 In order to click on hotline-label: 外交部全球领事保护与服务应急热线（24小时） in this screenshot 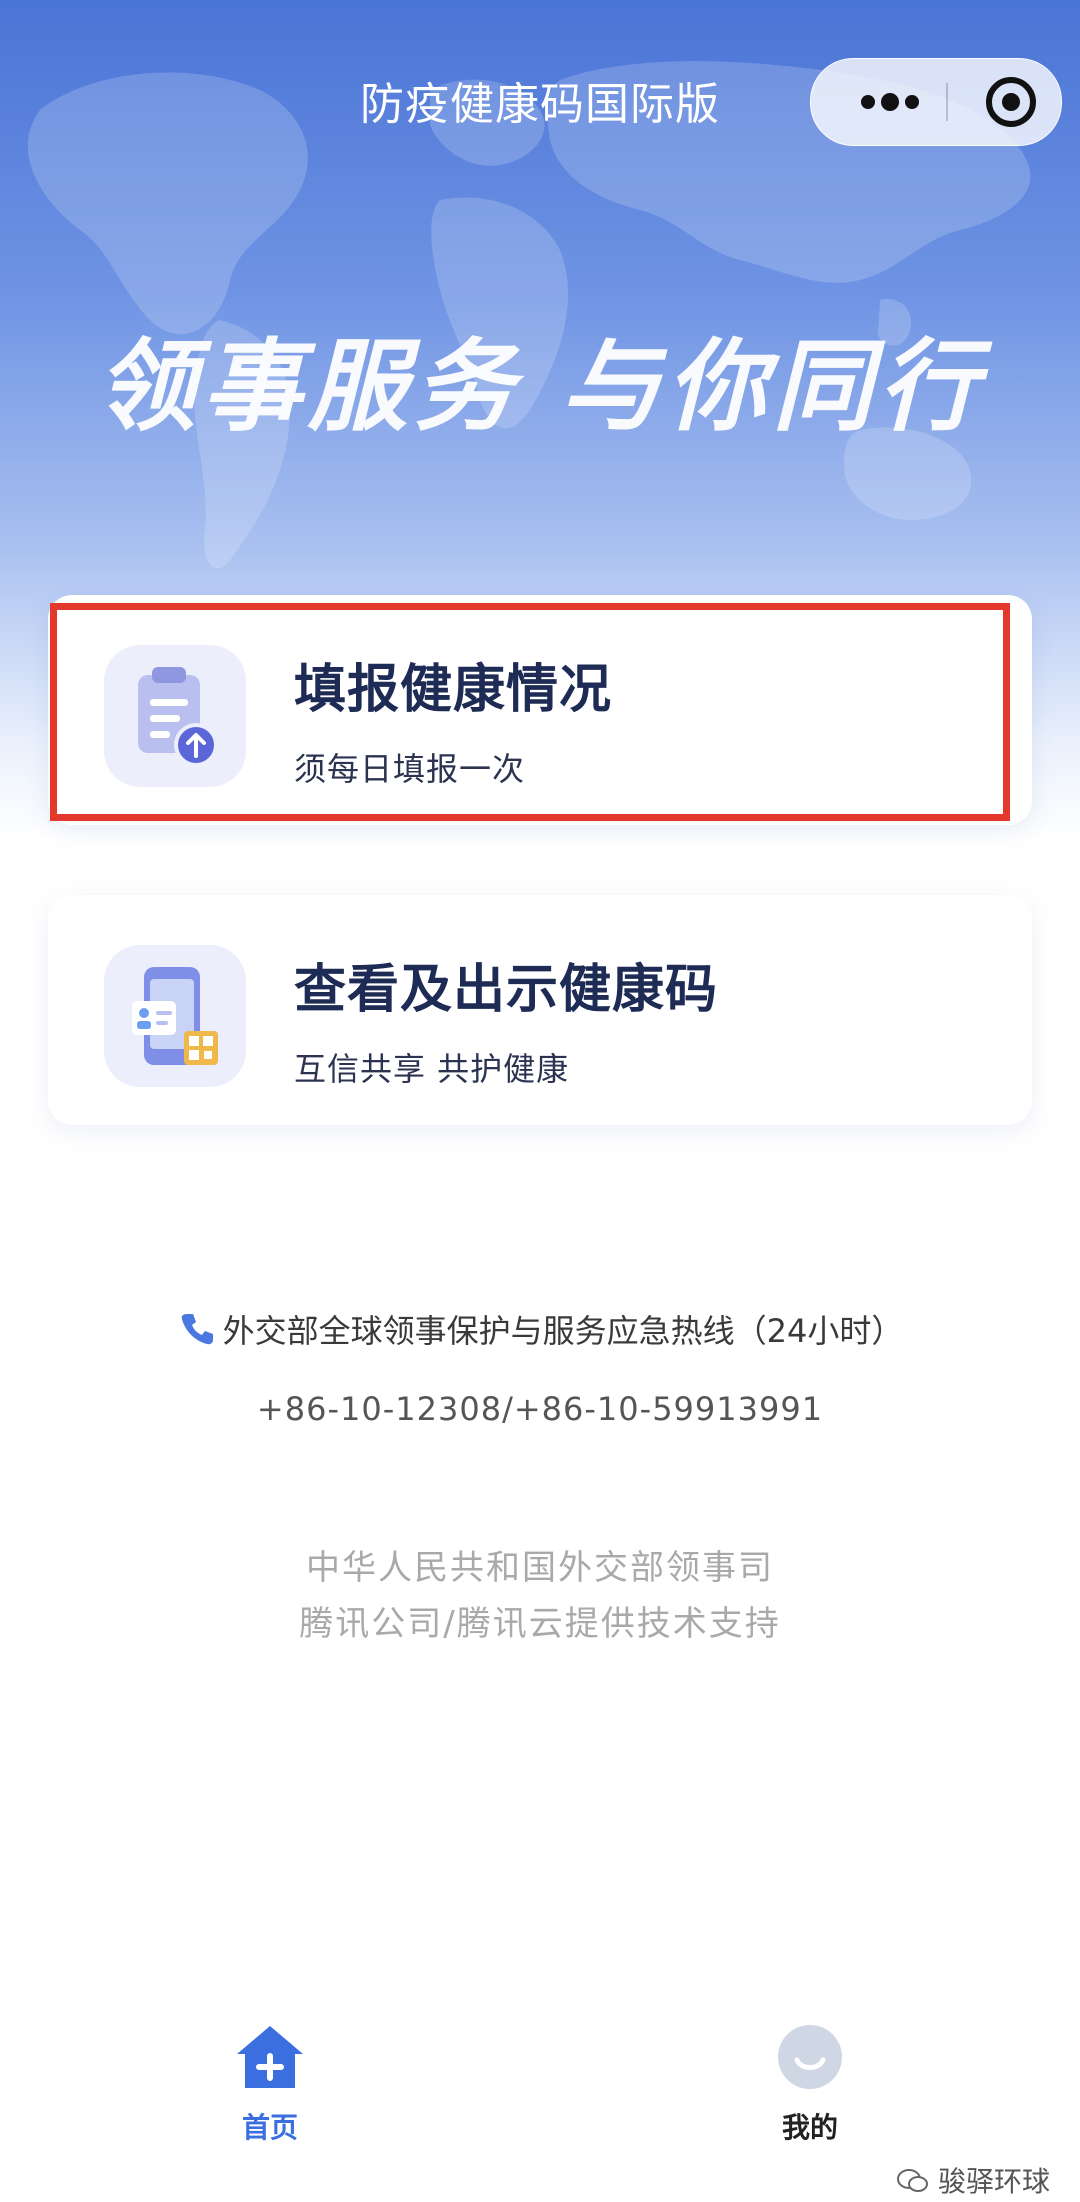, I will do `click(540, 1329)`.